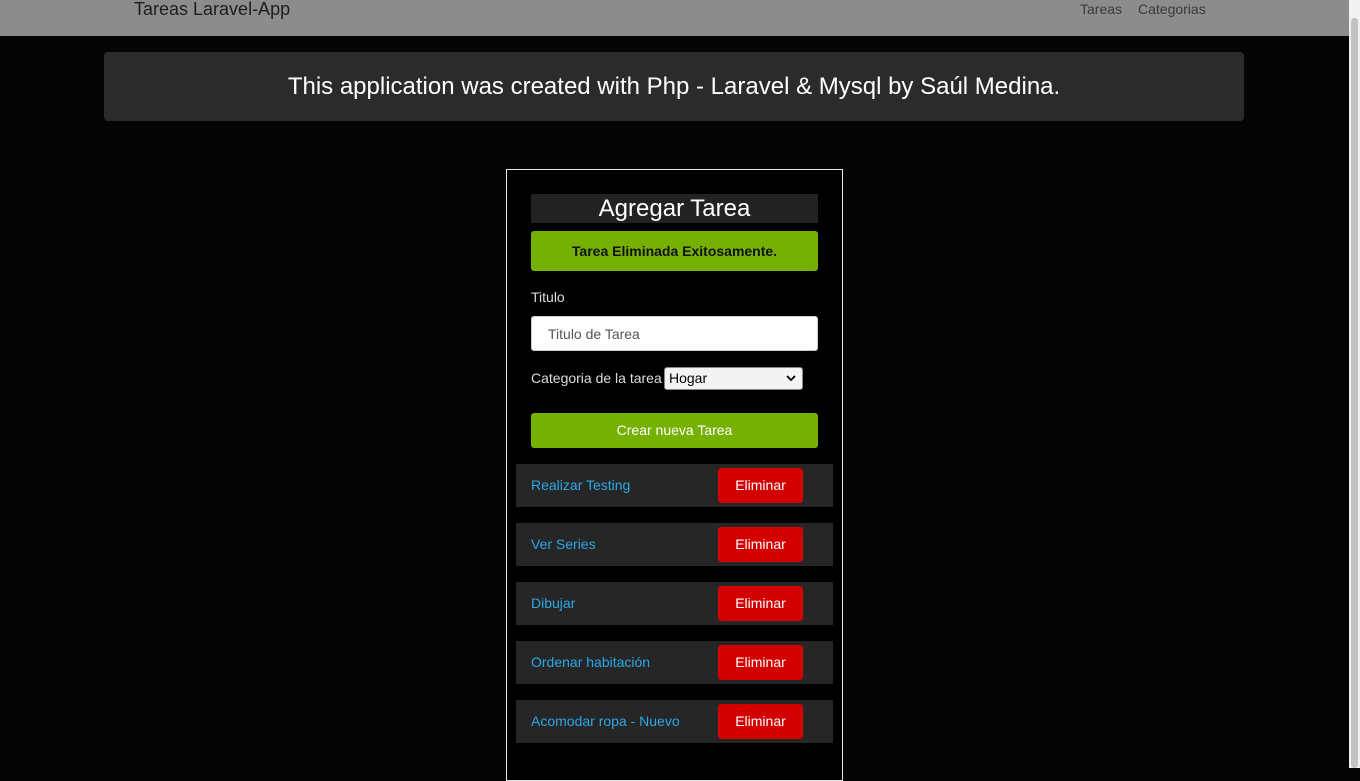 Image resolution: width=1360 pixels, height=781 pixels. What do you see at coordinates (580, 485) in the screenshot?
I see `task-link: Realizar Testing` at bounding box center [580, 485].